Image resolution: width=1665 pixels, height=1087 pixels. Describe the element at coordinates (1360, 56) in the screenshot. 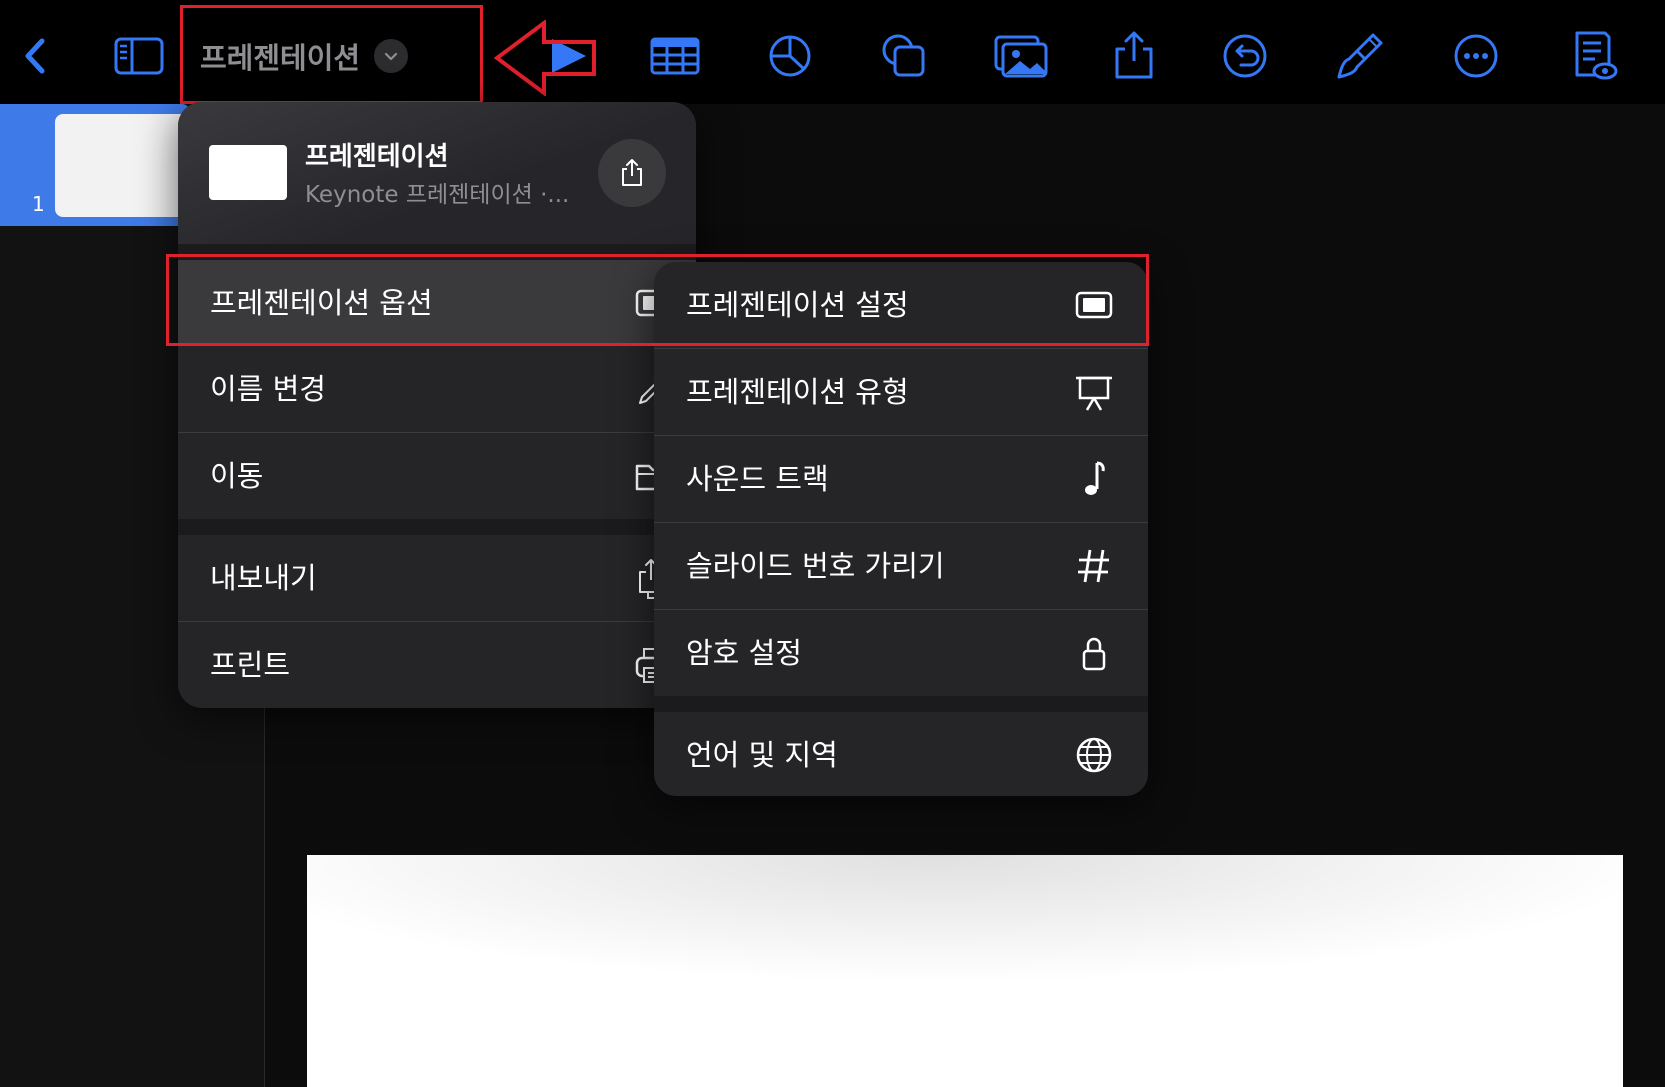

I see `format-brush-icon` at that location.